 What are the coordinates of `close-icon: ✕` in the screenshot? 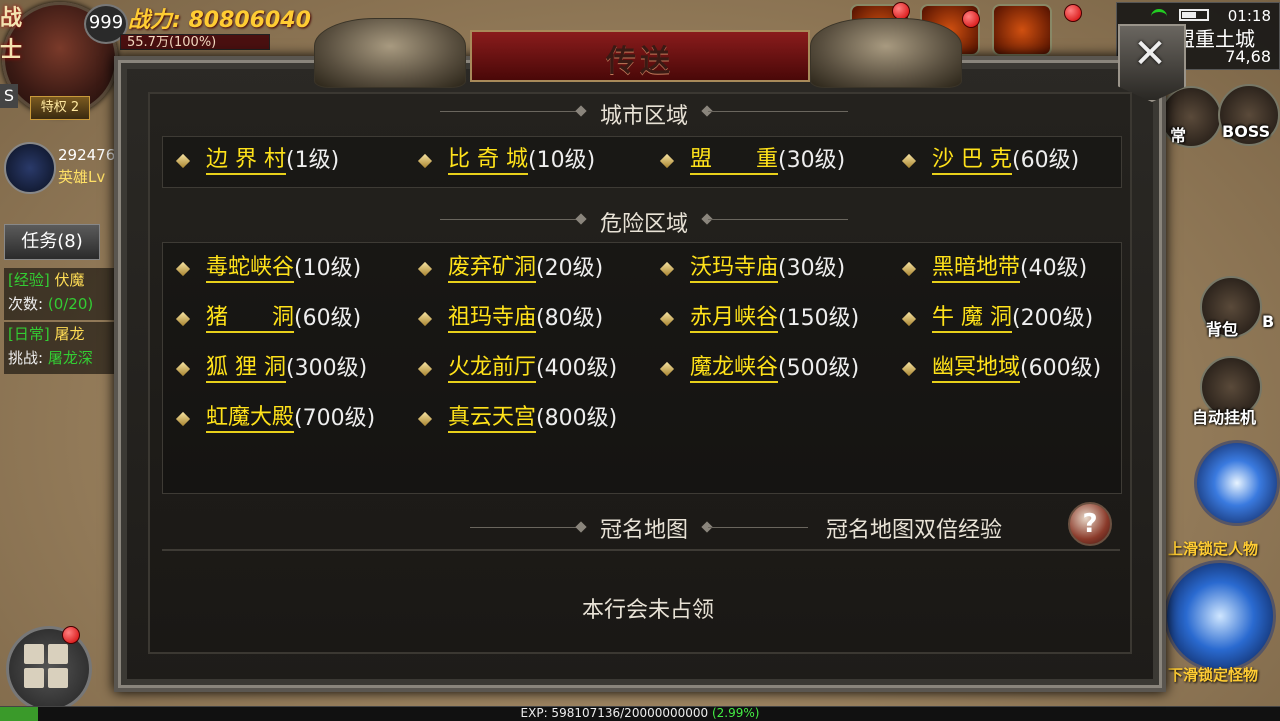 It's located at (1150, 54).